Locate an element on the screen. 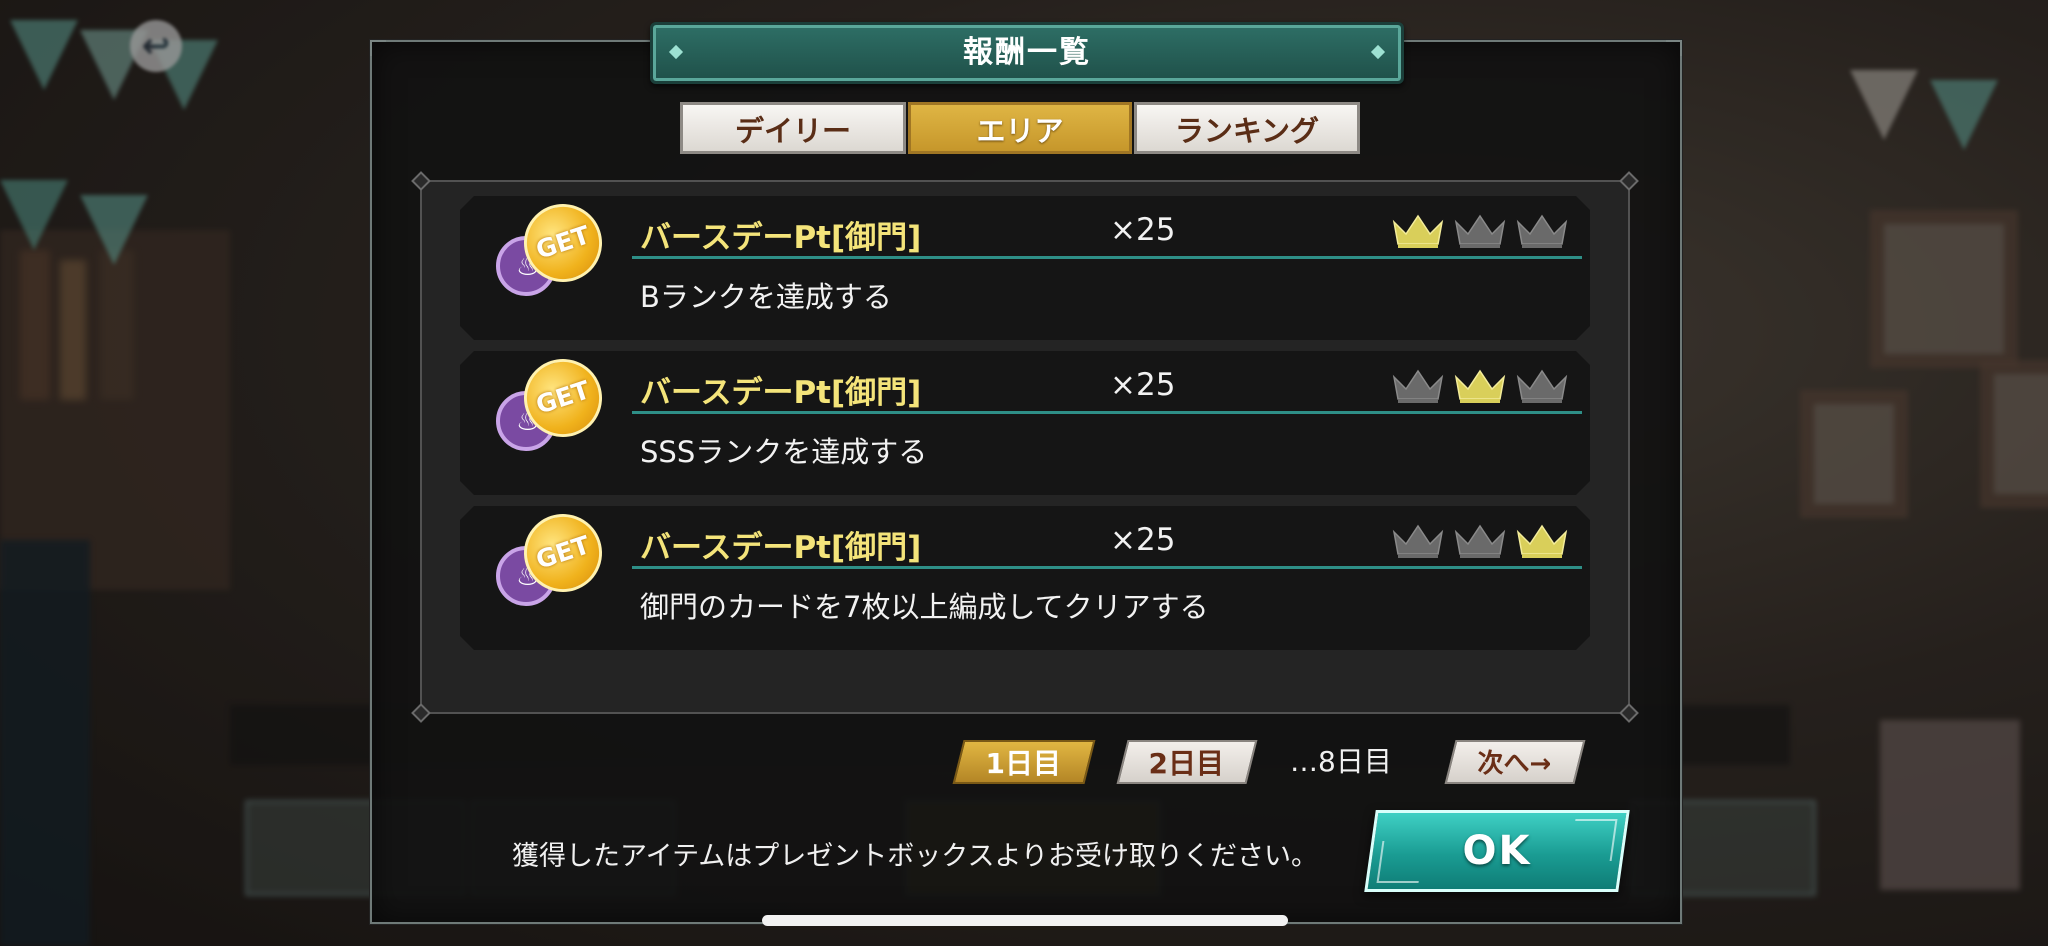 The image size is (2048, 946). modal-title-text: 報酬一覧 is located at coordinates (1027, 52).